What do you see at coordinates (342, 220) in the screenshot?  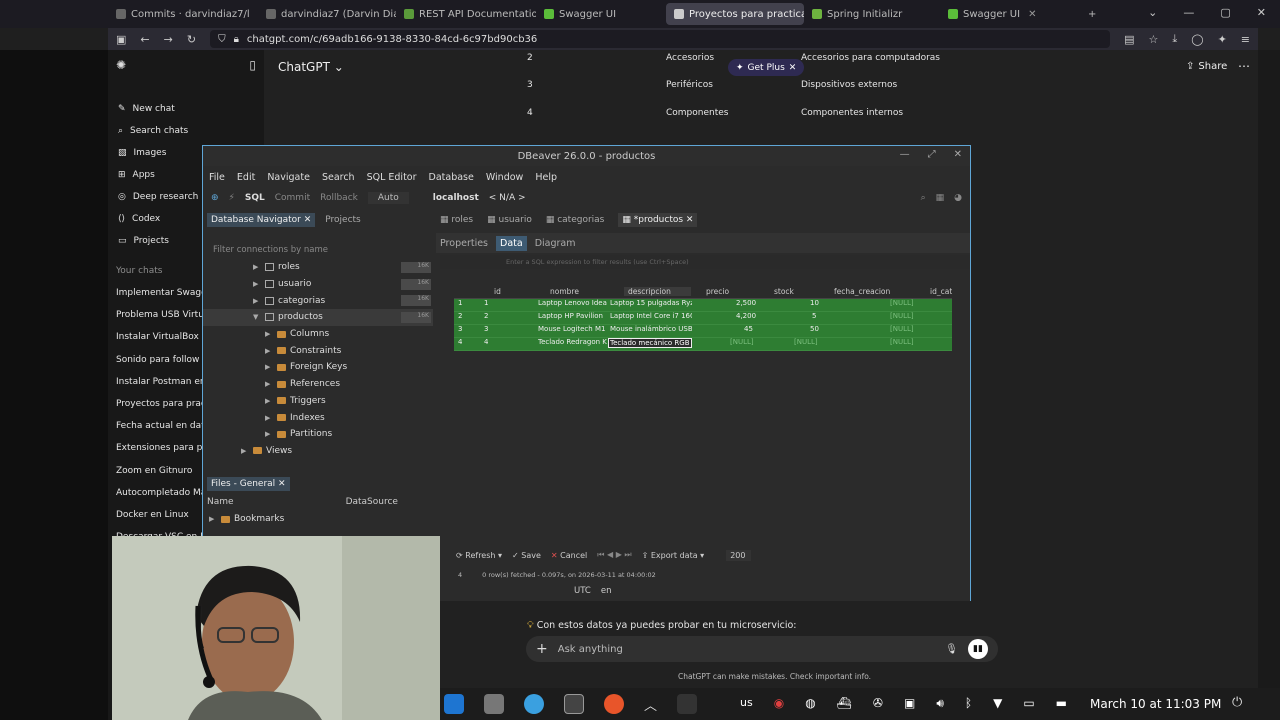 I see `tab-projects: Projects` at bounding box center [342, 220].